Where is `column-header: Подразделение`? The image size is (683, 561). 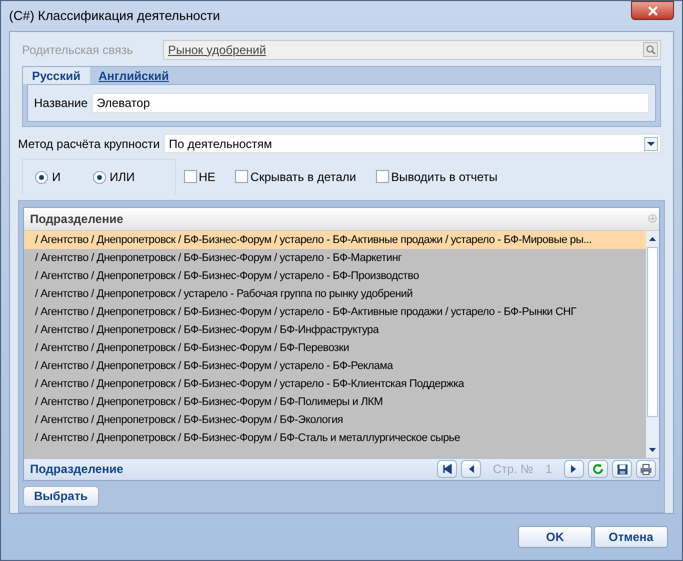 column-header: Подразделение is located at coordinates (76, 219).